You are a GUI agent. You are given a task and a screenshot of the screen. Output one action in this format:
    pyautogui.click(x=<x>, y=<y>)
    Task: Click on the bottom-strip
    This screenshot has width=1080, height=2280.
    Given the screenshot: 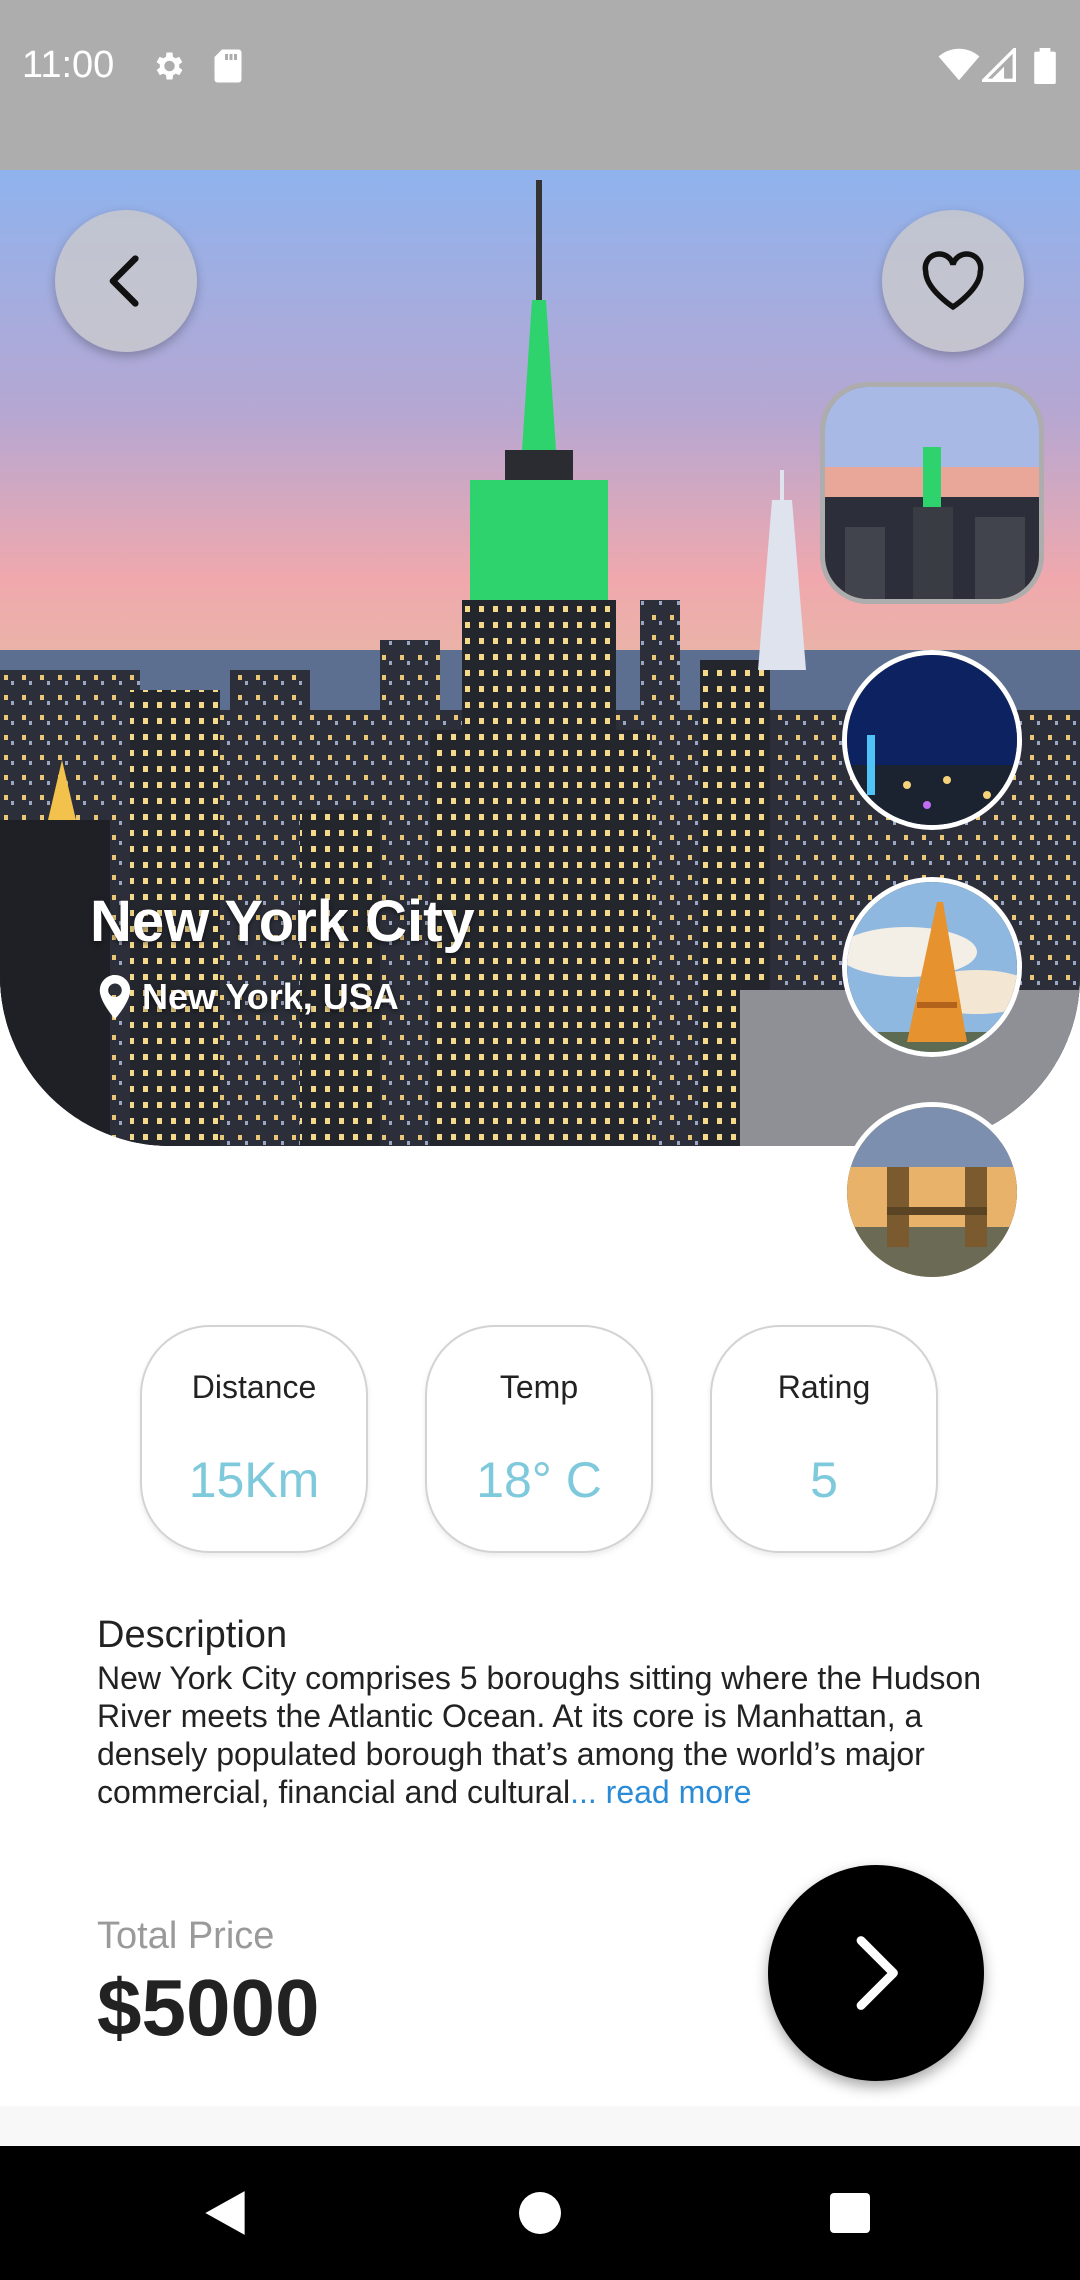 What is the action you would take?
    pyautogui.click(x=540, y=2126)
    